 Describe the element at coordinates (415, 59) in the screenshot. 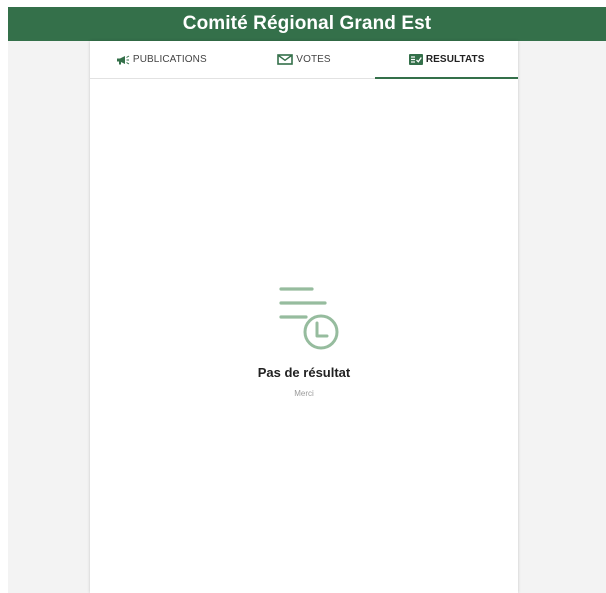

I see `results-icon` at that location.